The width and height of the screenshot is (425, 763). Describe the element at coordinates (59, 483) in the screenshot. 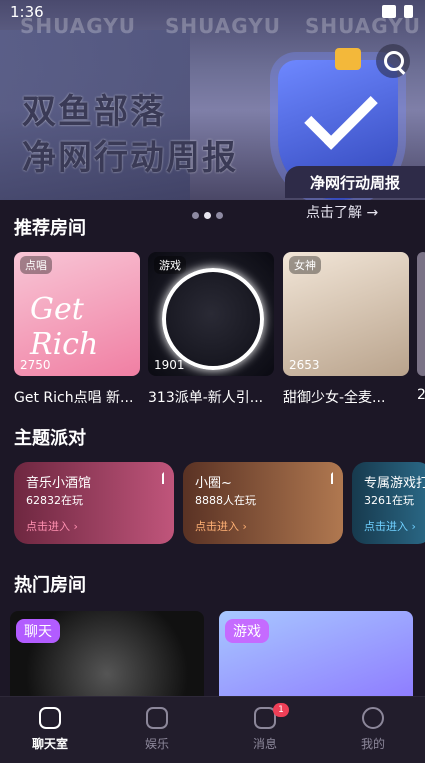

I see `theme-name: 音乐小酒馆` at that location.